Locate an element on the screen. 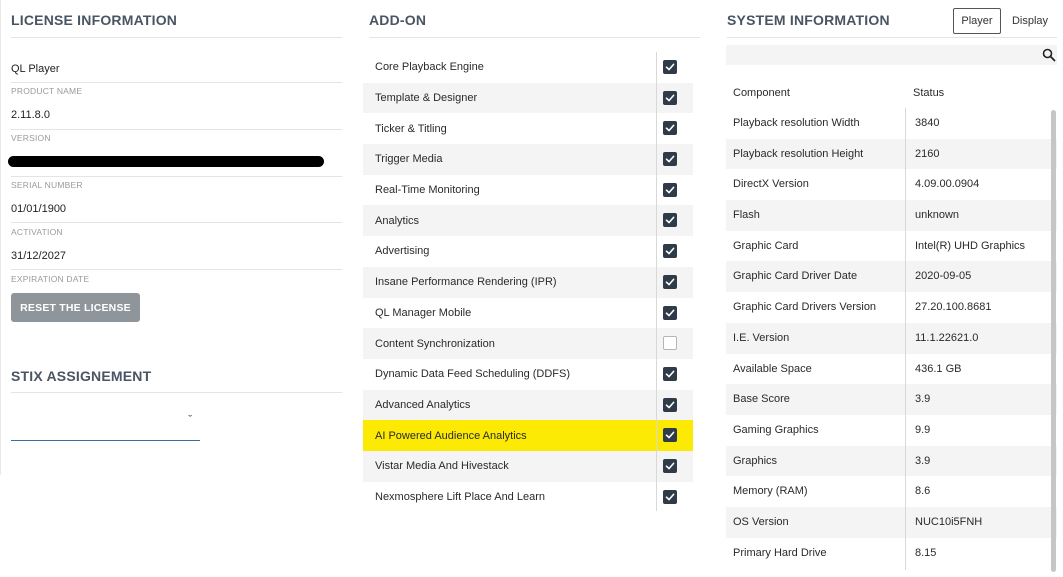  stix-title-divider is located at coordinates (176, 392).